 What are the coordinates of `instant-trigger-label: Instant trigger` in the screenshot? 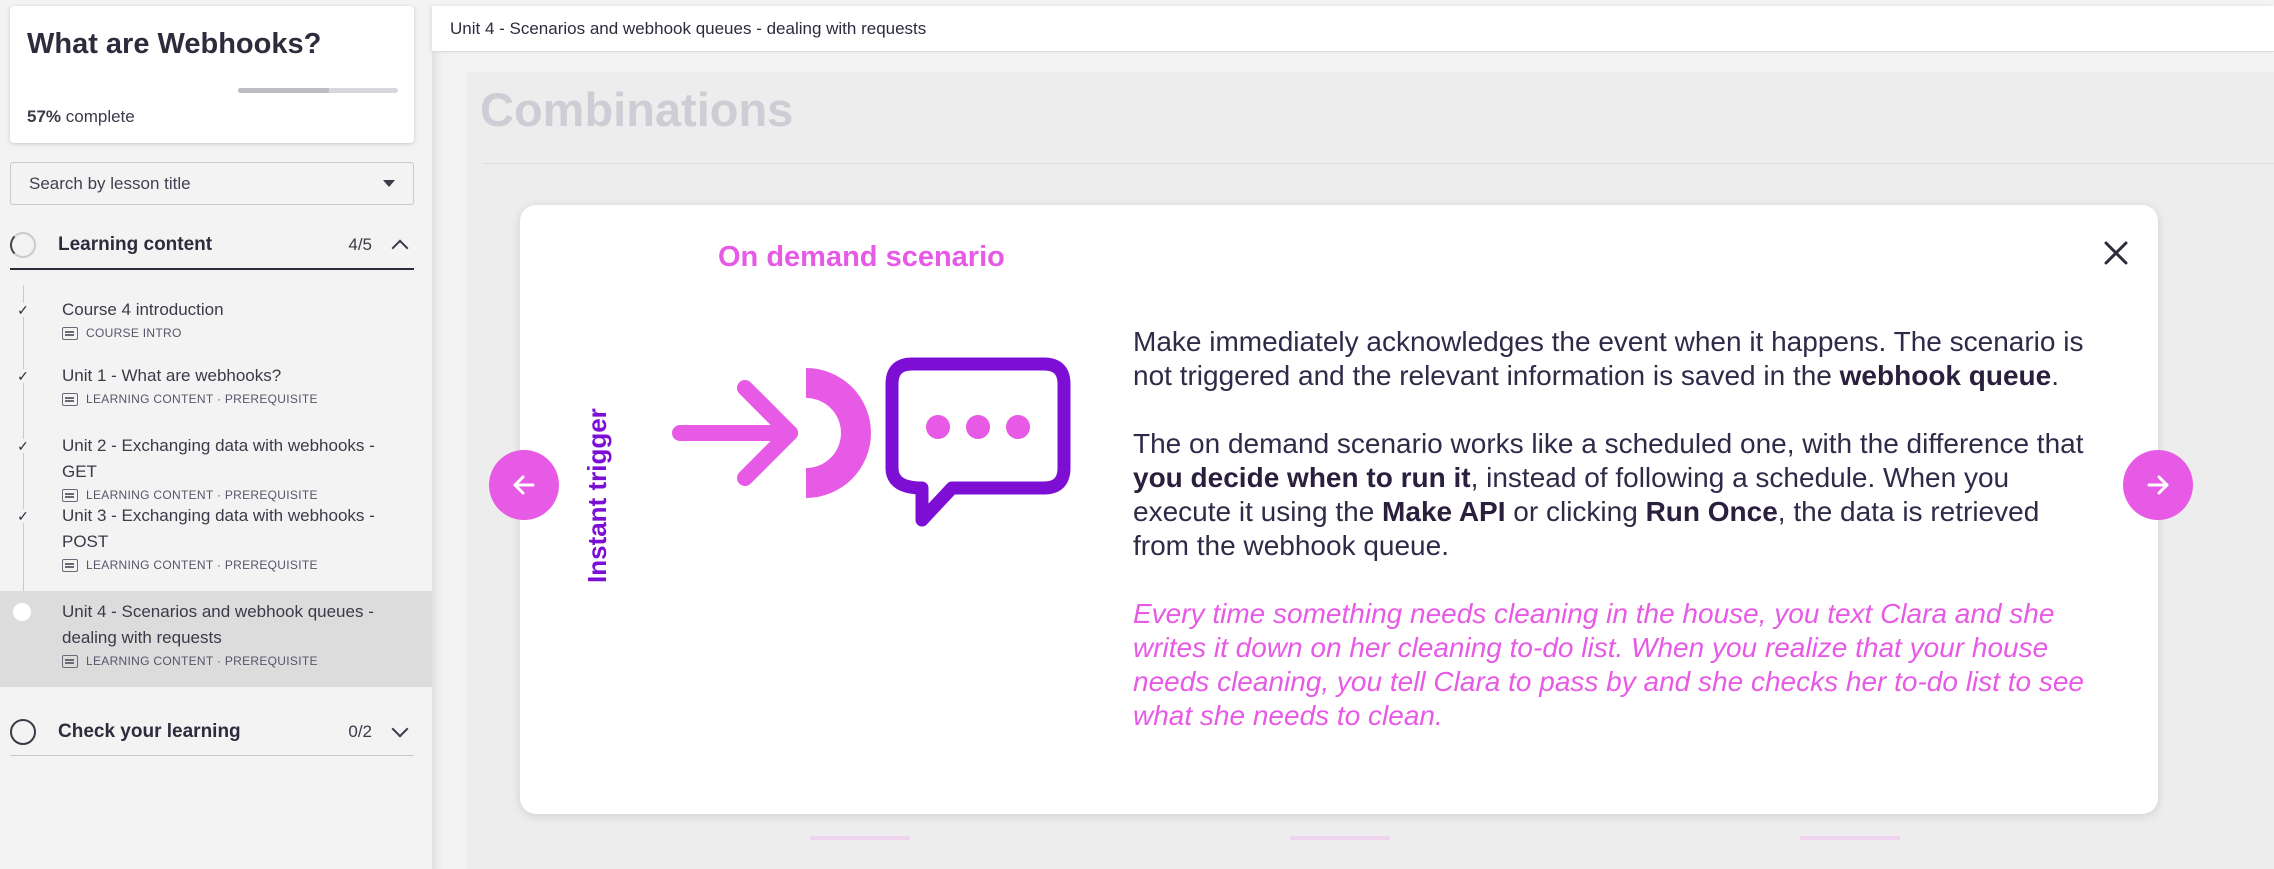 It's located at (597, 495).